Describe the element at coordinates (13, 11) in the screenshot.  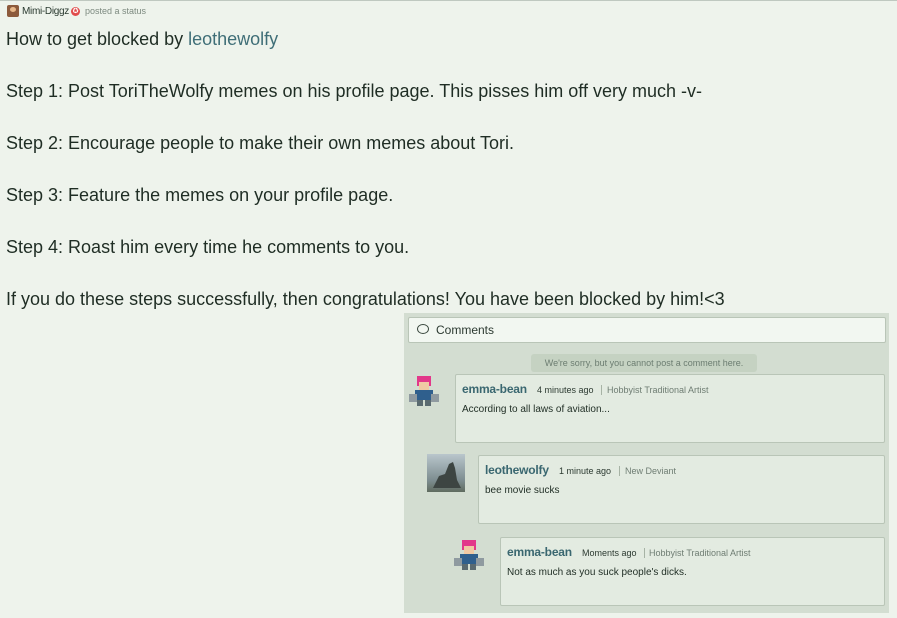
I see `user-avatar` at that location.